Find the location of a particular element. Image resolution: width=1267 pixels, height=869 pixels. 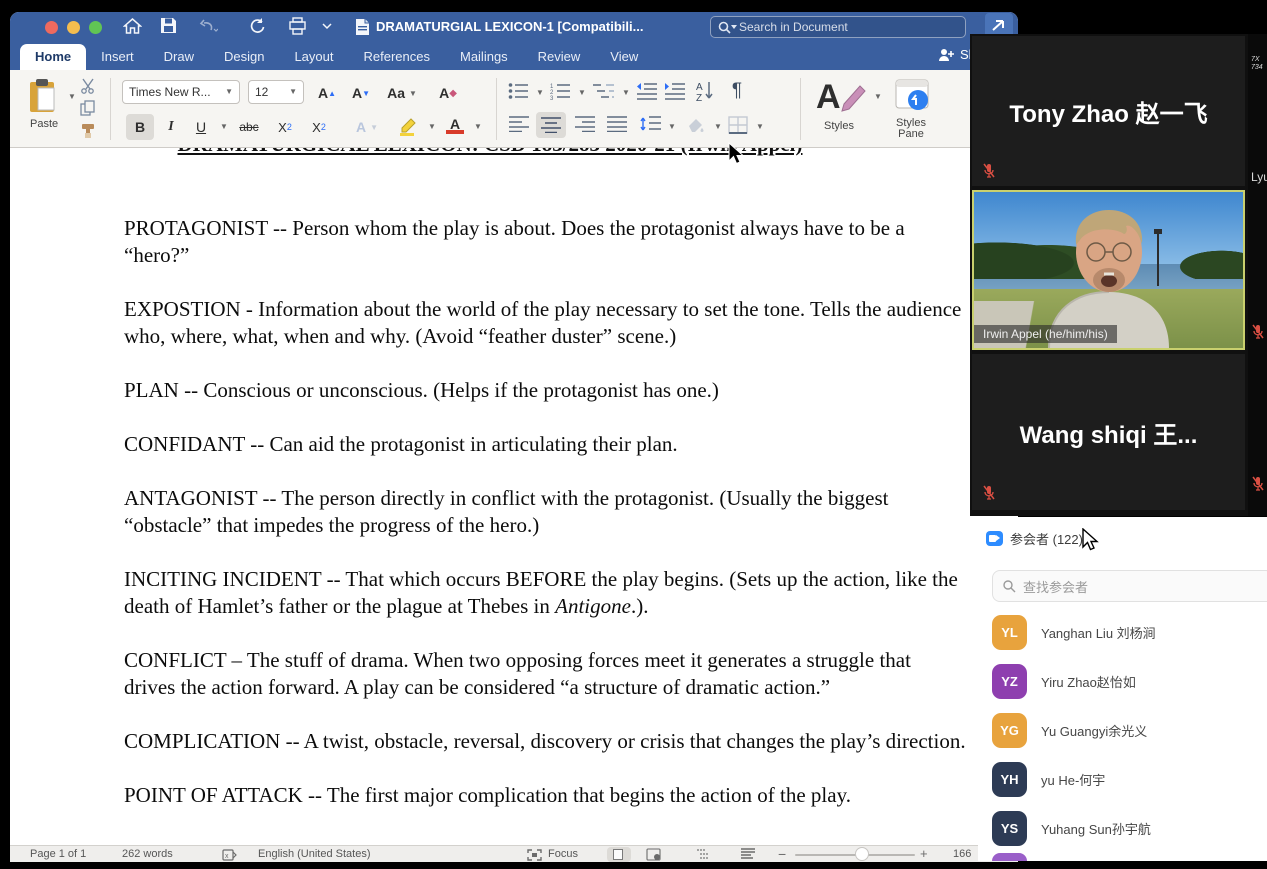

undo-icon is located at coordinates (208, 25).